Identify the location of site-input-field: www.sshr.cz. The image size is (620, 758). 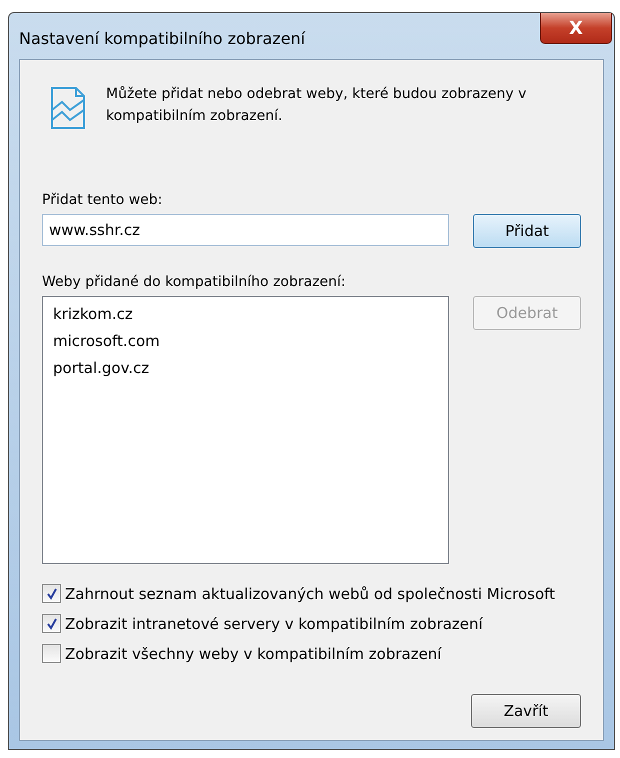
(246, 230).